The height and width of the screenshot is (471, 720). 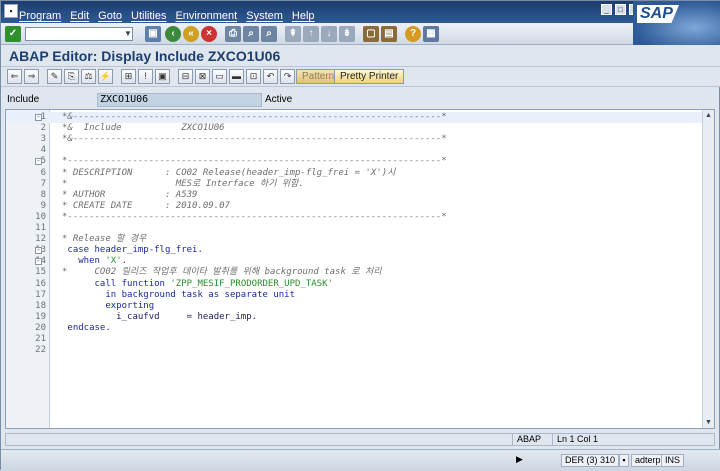 I want to click on code-text: * Release 할 경우, so click(x=104, y=239).